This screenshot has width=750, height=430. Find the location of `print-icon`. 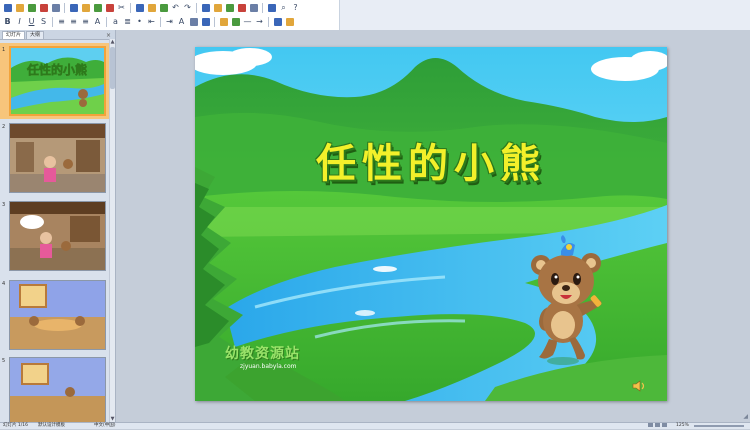

print-icon is located at coordinates (73, 7).